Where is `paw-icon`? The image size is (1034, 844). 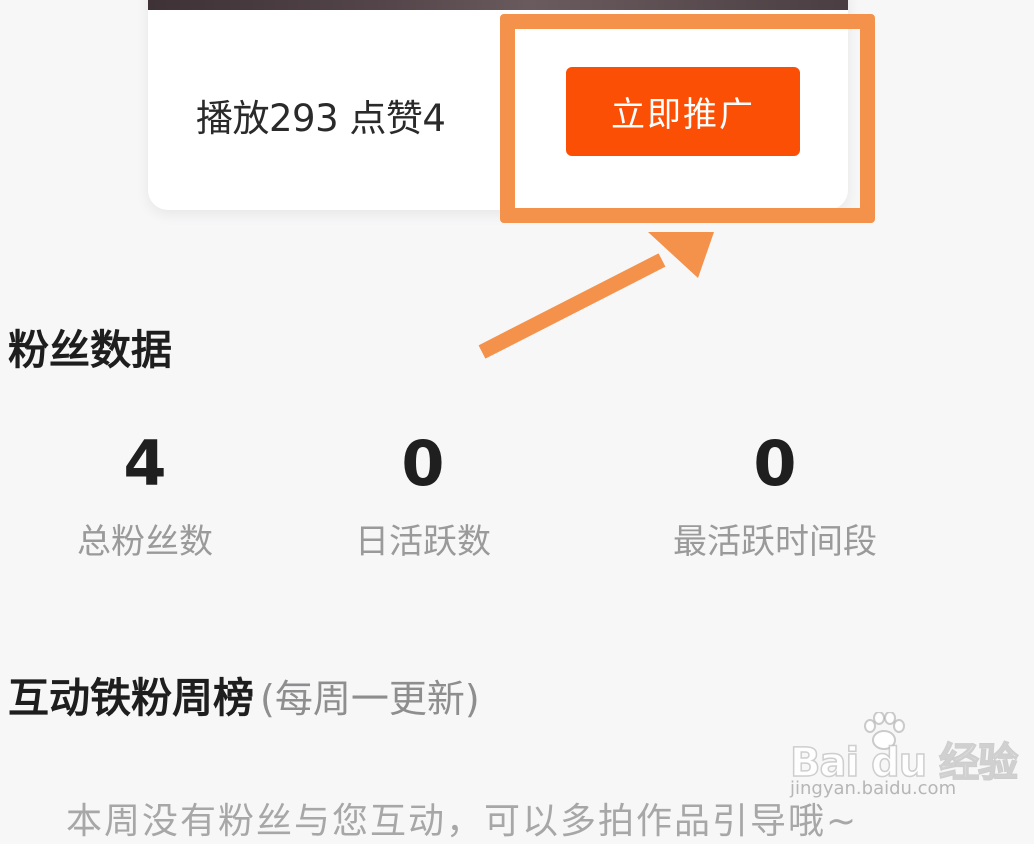
paw-icon is located at coordinates (884, 731).